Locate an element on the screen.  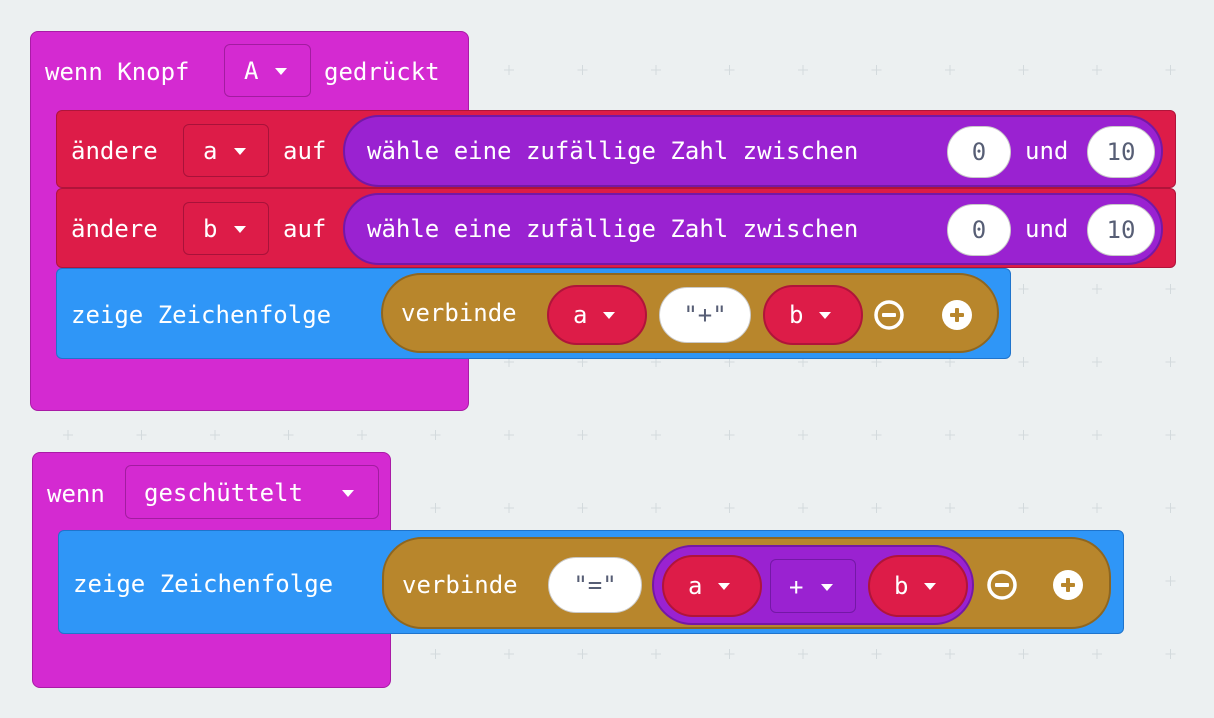
text-input-equals: "=" is located at coordinates (595, 585).